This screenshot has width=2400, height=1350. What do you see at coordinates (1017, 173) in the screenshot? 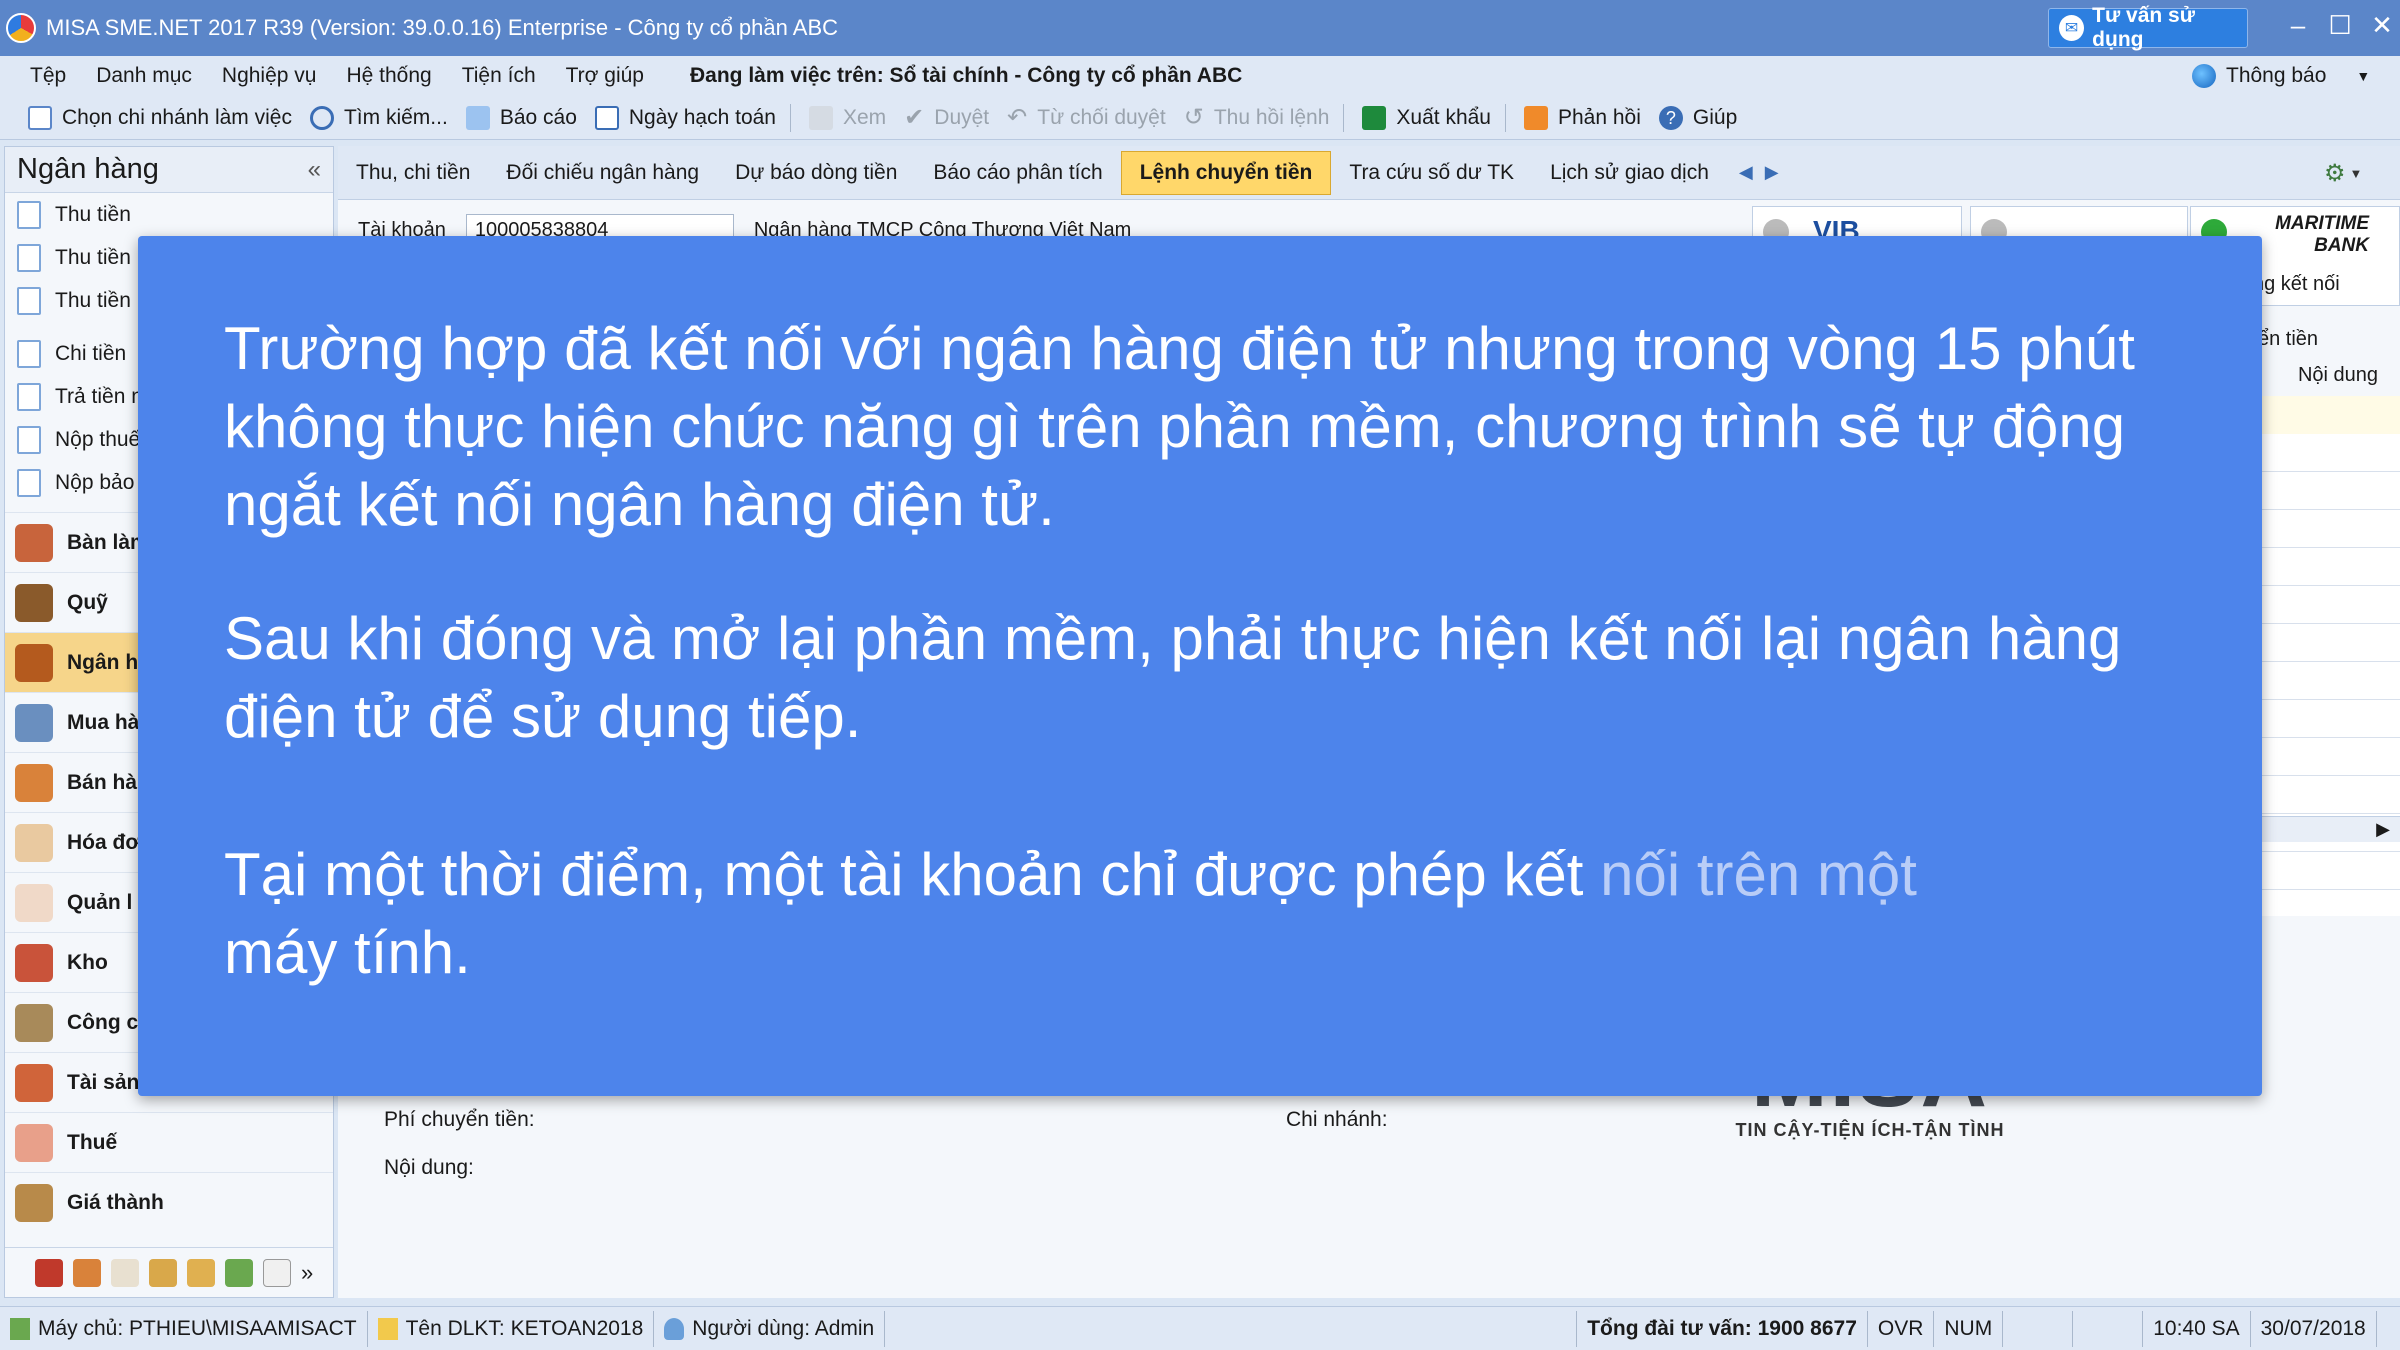
I see `tab-analysis-report: Báo cáo phân tích` at bounding box center [1017, 173].